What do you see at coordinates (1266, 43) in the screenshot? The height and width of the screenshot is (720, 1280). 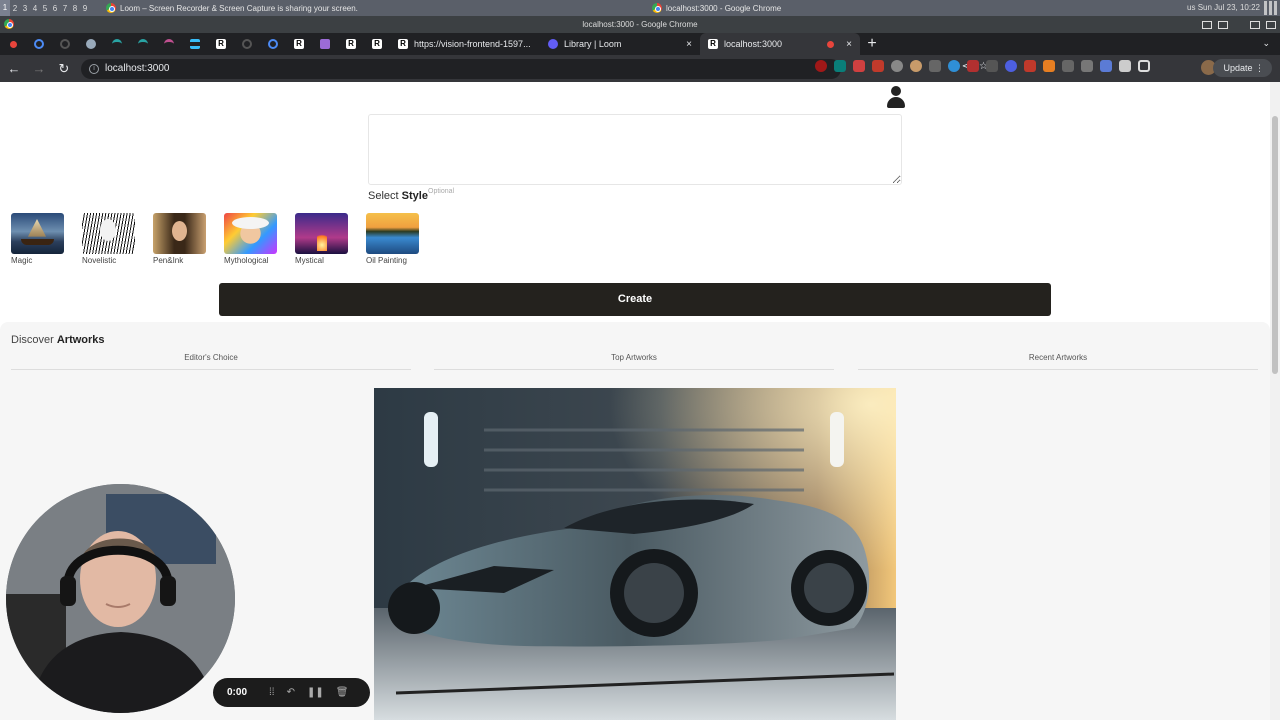 I see `tab-search-chevron-icon: ⌄` at bounding box center [1266, 43].